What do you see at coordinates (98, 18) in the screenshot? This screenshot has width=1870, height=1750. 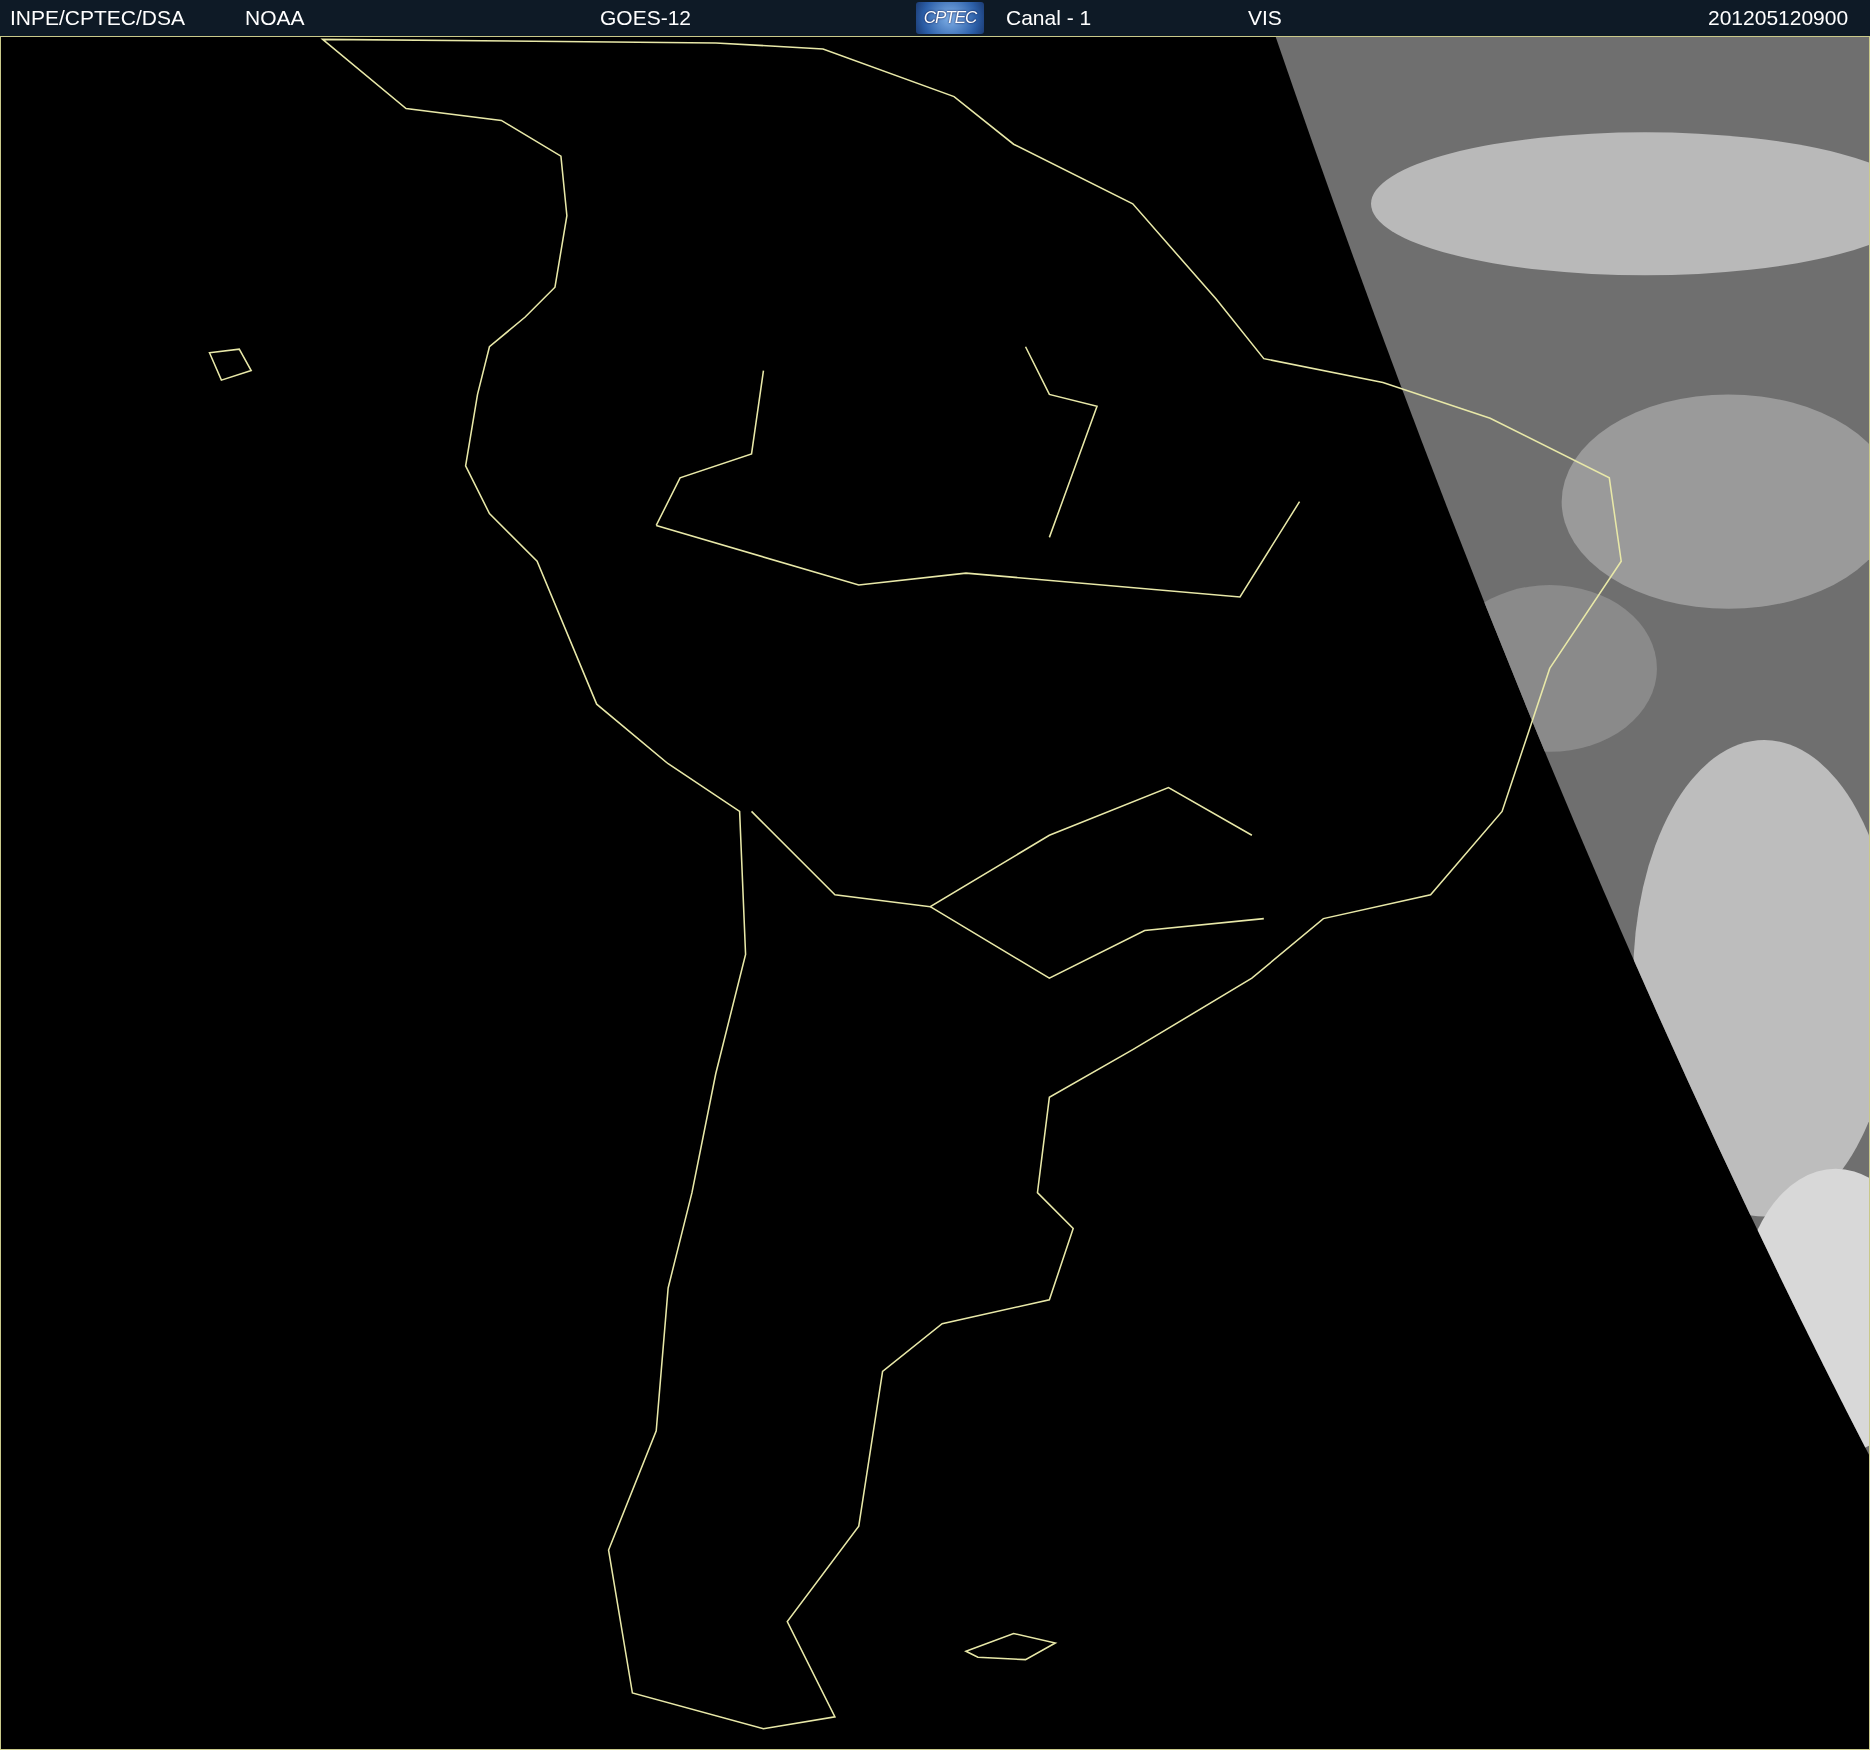 I see `header-label: INPE/CPTEC/DSA` at bounding box center [98, 18].